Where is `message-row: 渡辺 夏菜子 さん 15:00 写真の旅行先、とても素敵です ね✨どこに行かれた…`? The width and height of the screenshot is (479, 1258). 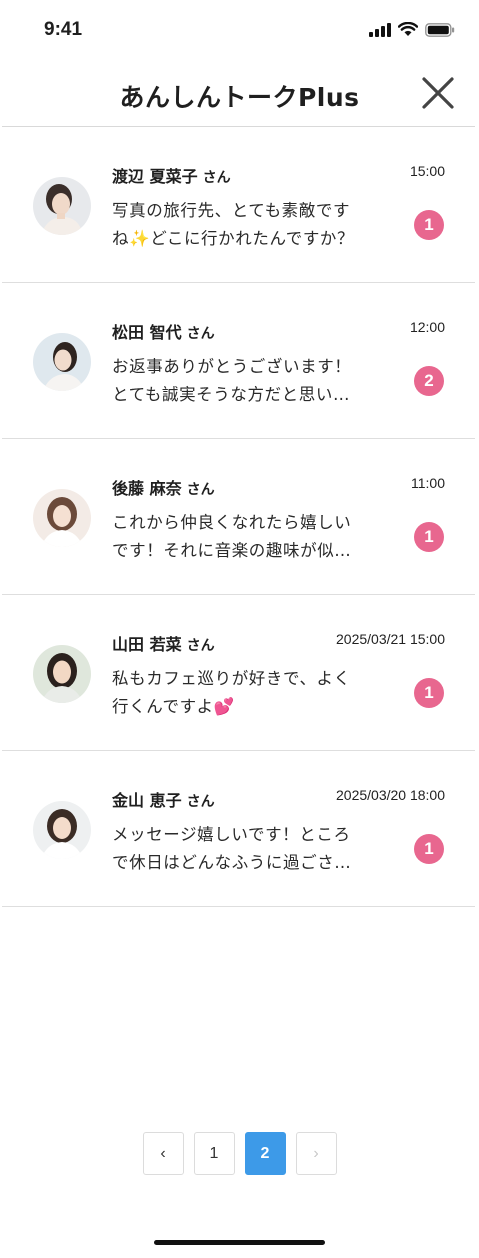
message-row: 渡辺 夏菜子 さん 15:00 写真の旅行先、とても素敵です ね✨どこに行かれた… is located at coordinates (238, 205).